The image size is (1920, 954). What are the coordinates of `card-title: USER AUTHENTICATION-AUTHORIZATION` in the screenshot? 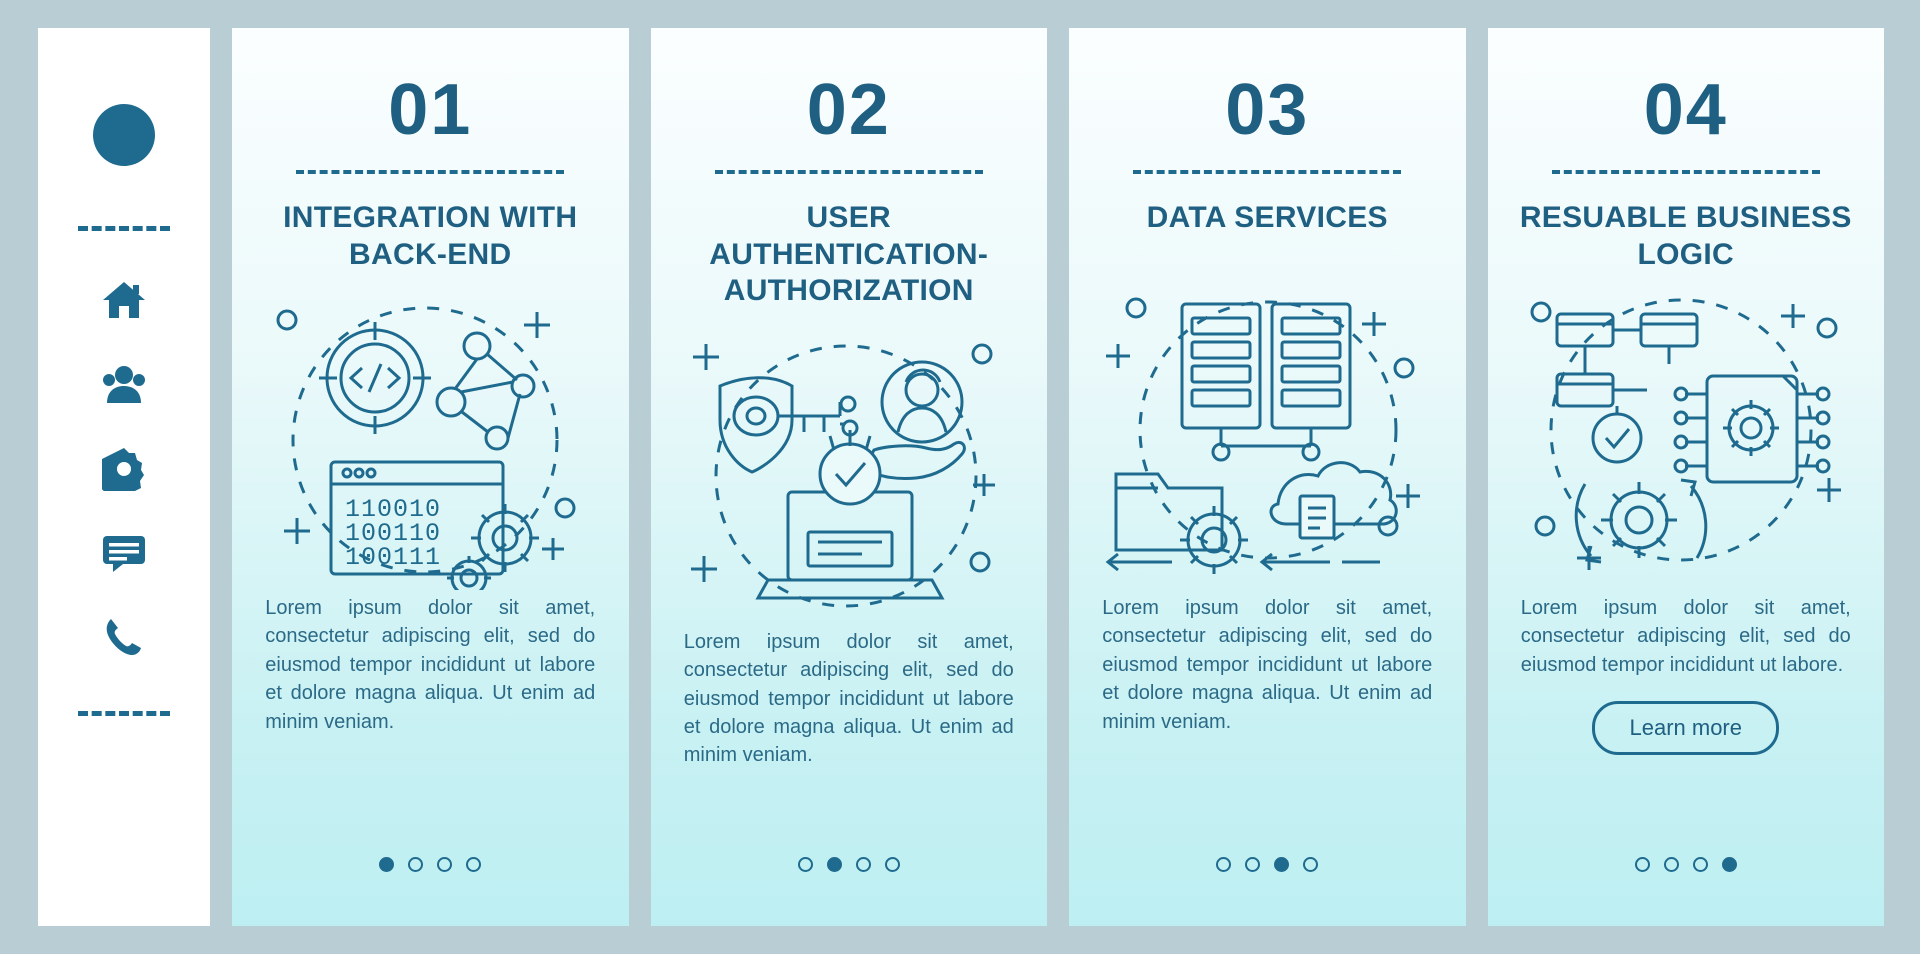 It's located at (849, 254).